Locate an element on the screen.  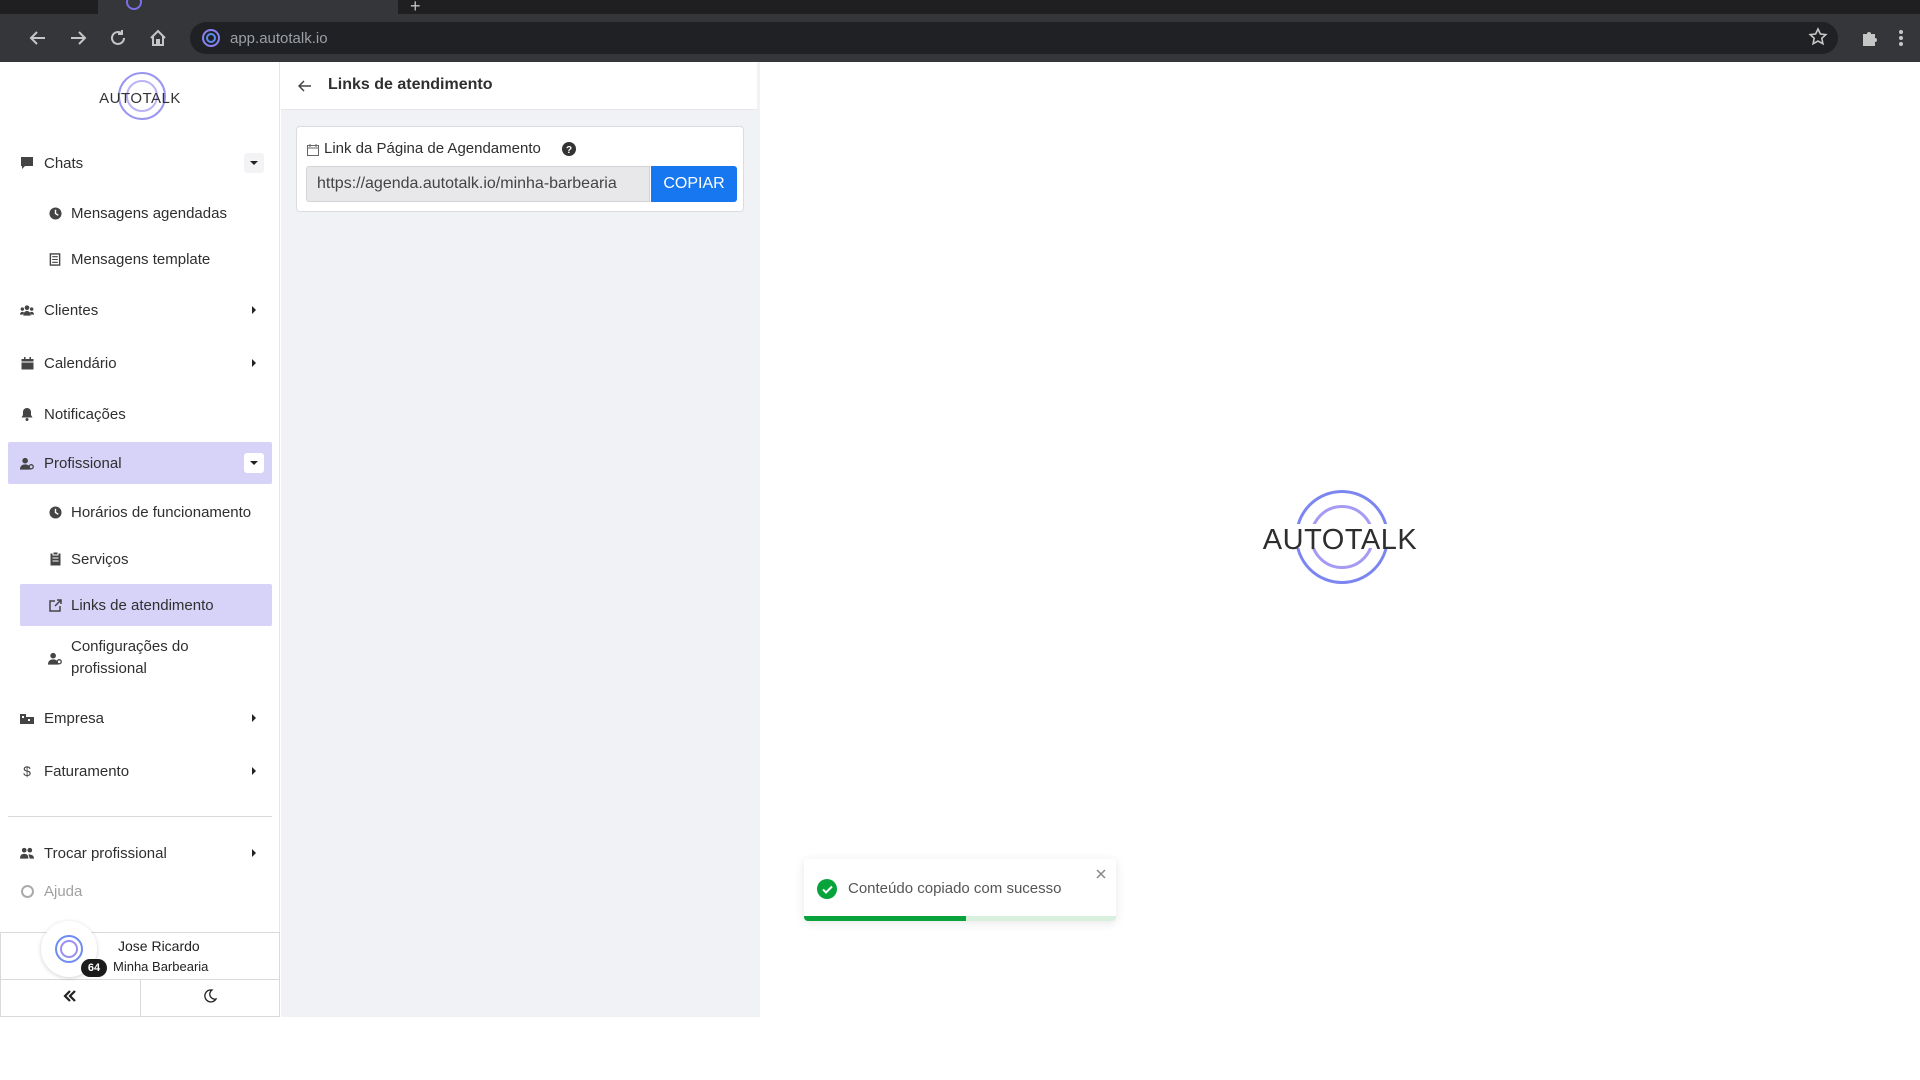
copy-button: COPIAR is located at coordinates (694, 184).